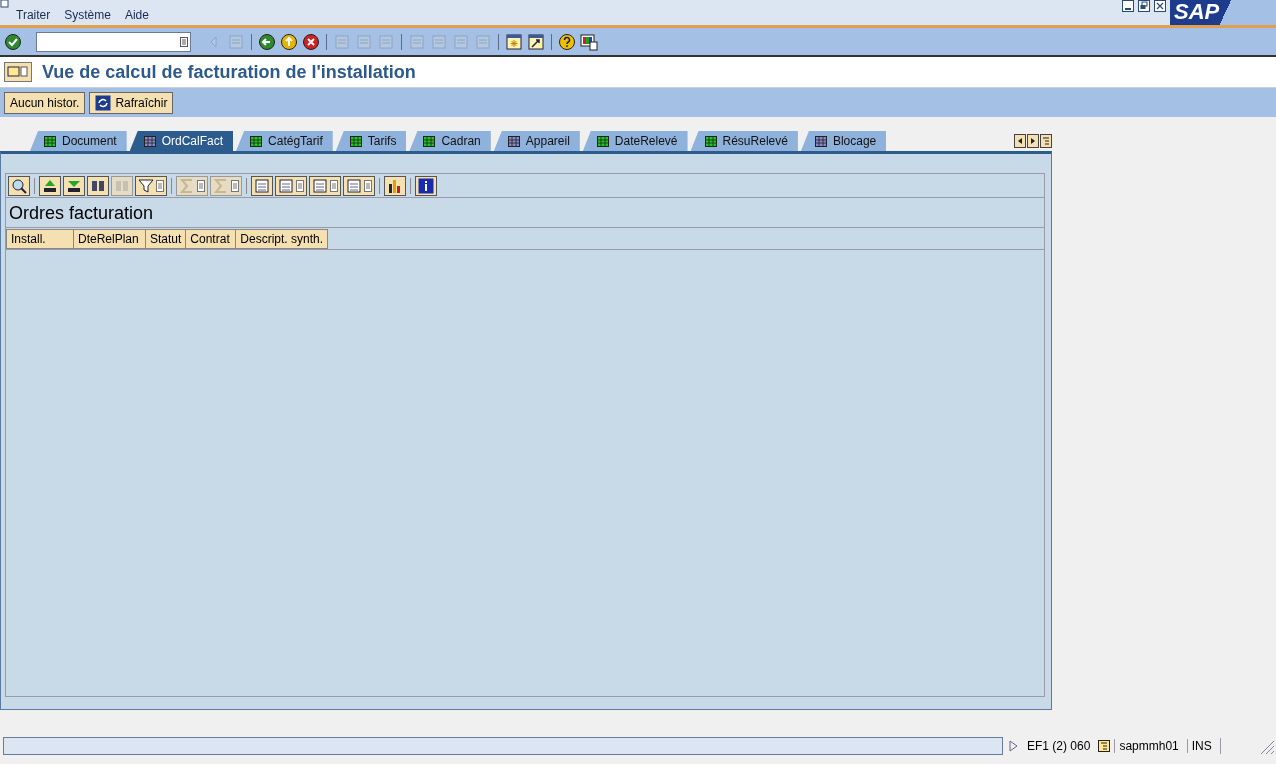  I want to click on grid-title: Ordres facturation, so click(525, 213).